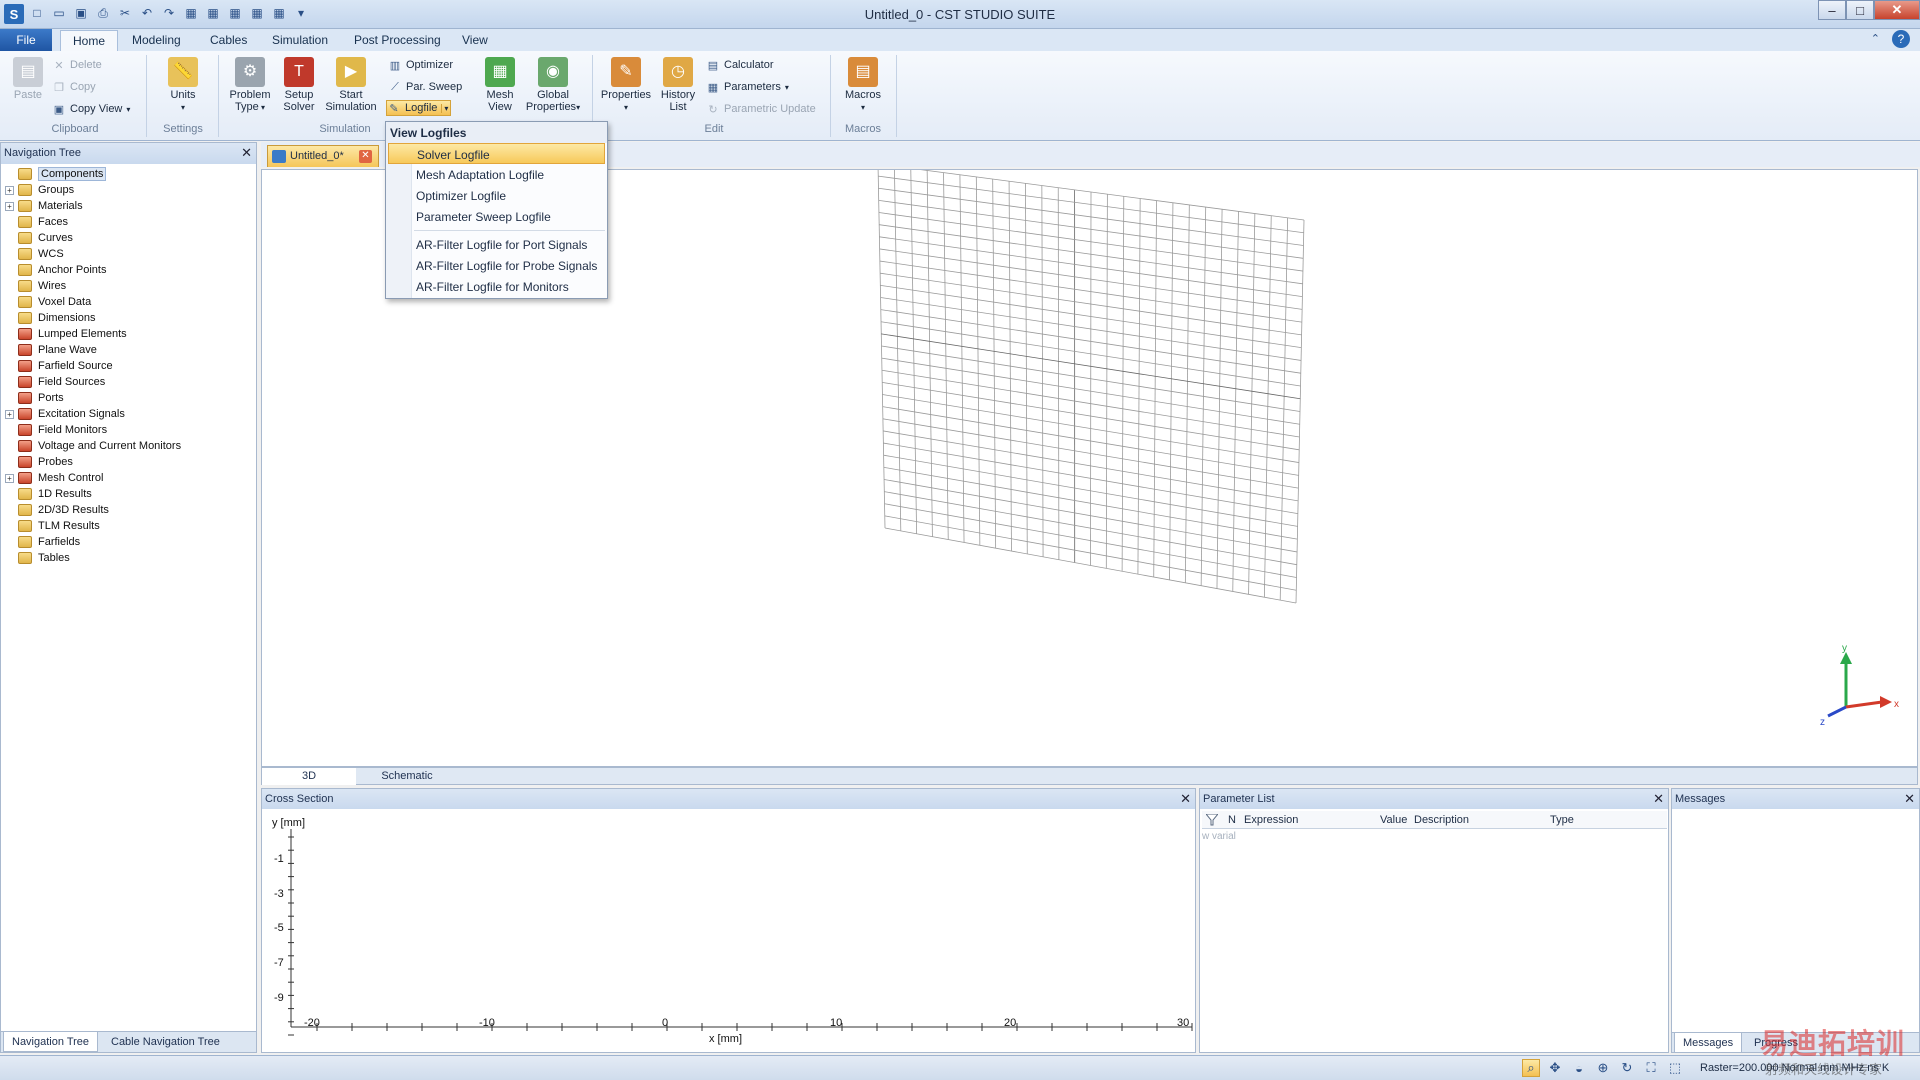  Describe the element at coordinates (130, 334) in the screenshot. I see `tree-item: Lumped Elements` at that location.